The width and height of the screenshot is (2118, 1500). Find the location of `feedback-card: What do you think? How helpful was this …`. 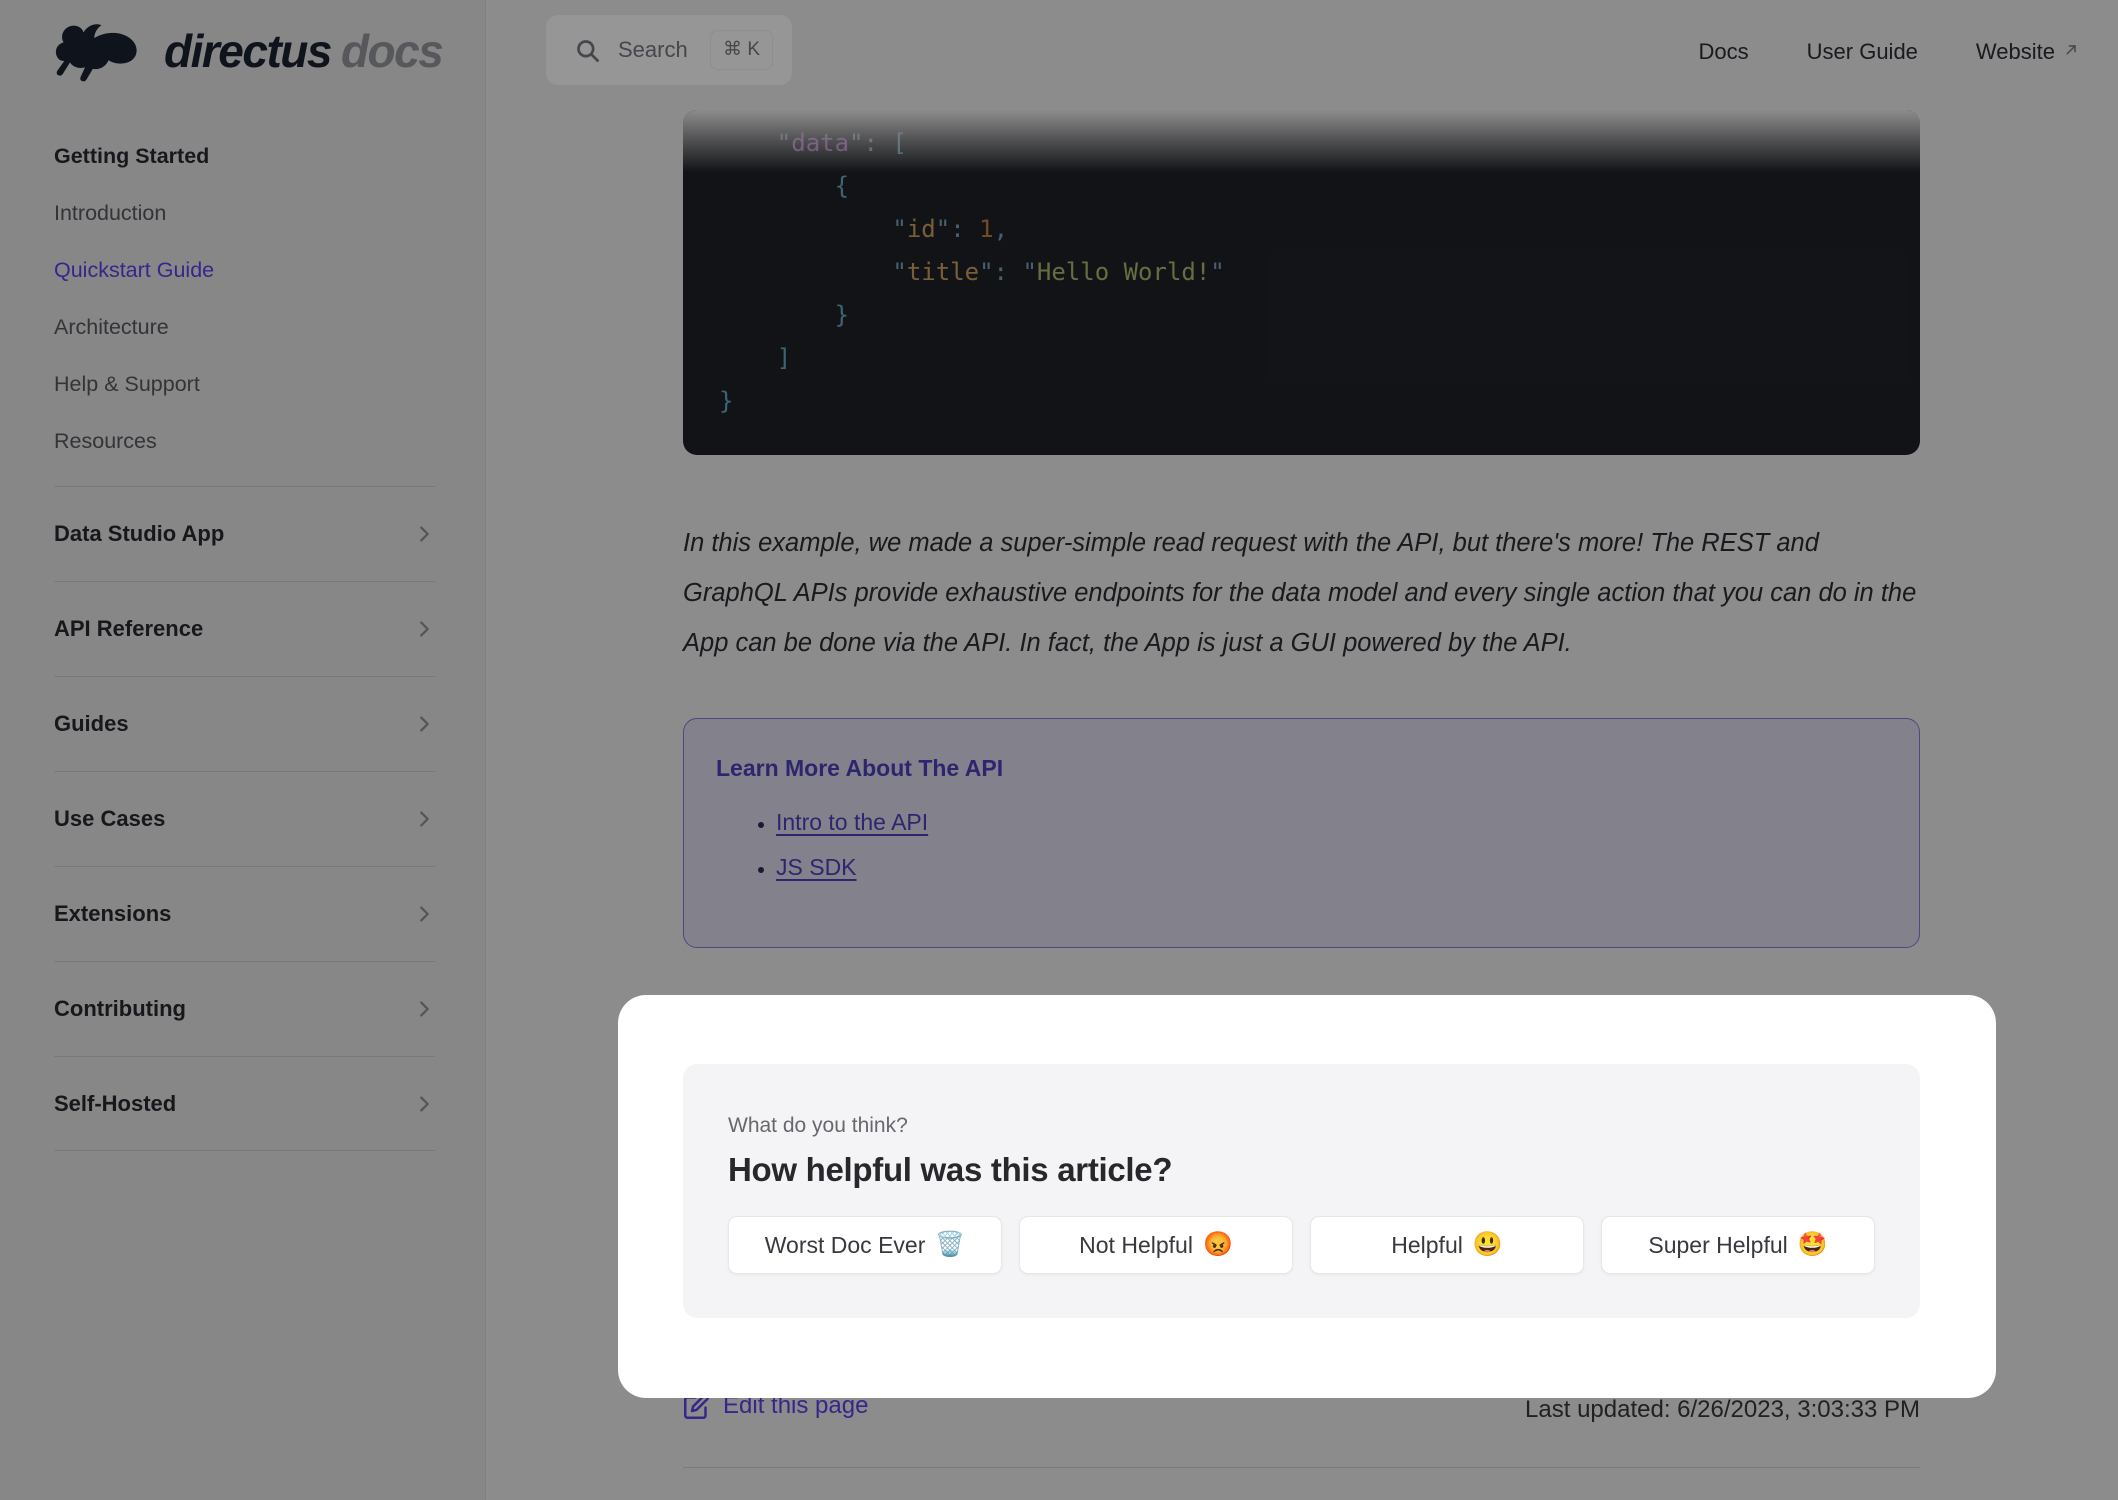

feedback-card: What do you think? How helpful was this … is located at coordinates (1301, 1191).